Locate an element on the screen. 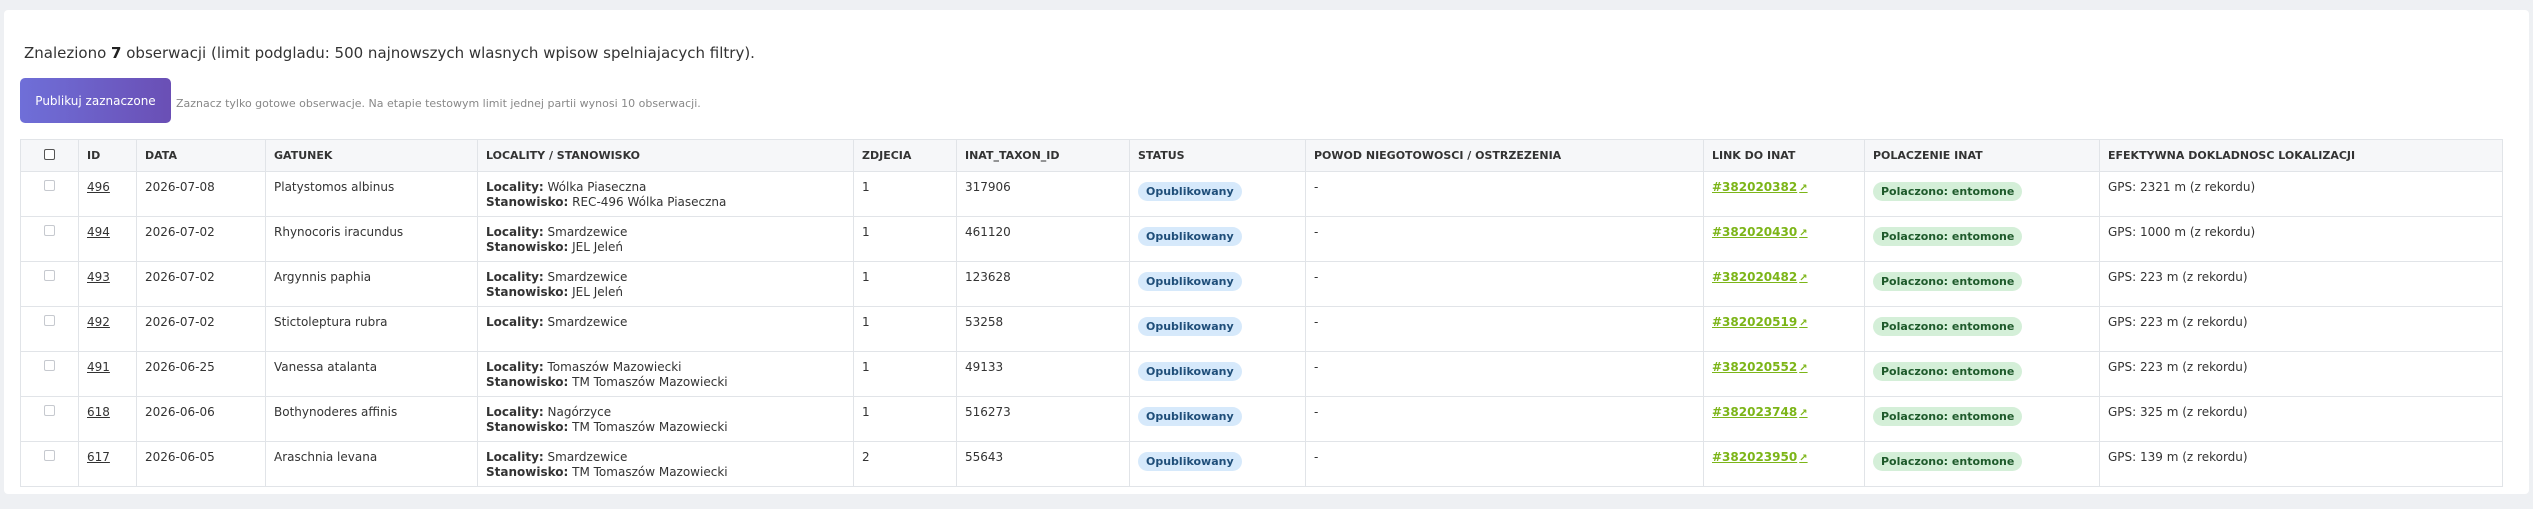  observation-id-link: 496 is located at coordinates (98, 187).